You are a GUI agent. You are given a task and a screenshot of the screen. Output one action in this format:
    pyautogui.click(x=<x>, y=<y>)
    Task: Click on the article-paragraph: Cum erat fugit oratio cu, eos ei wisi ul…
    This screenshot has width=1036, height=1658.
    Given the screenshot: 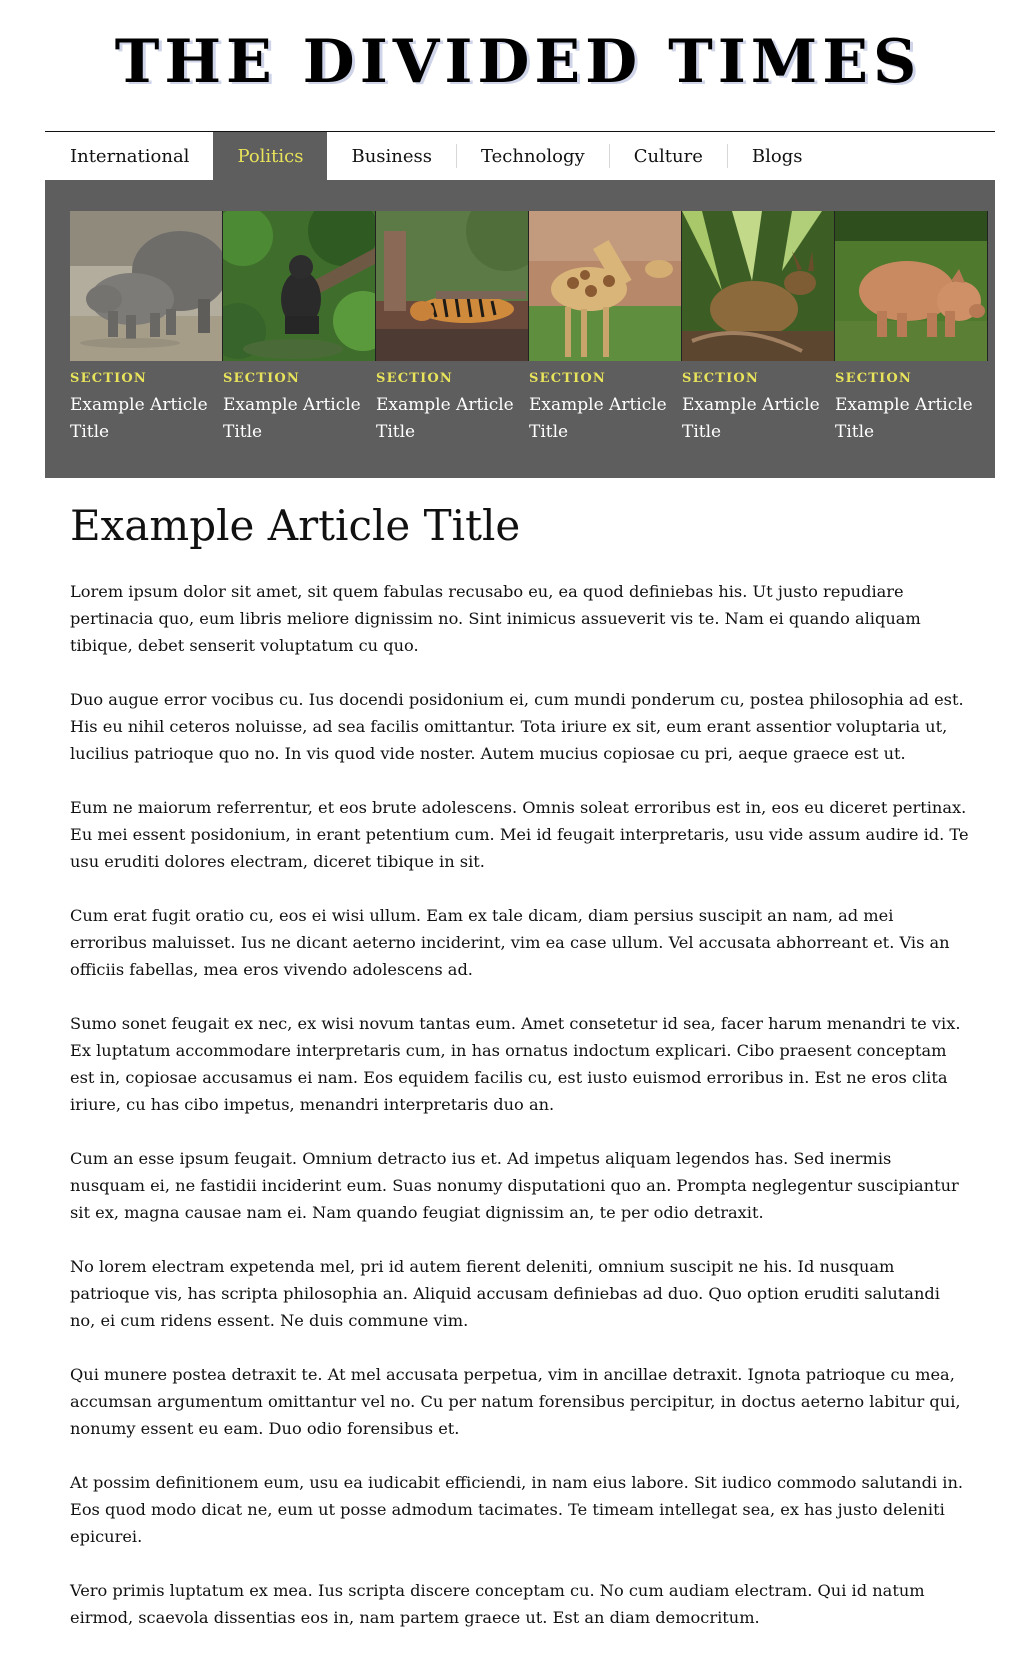 What is the action you would take?
    pyautogui.click(x=510, y=942)
    